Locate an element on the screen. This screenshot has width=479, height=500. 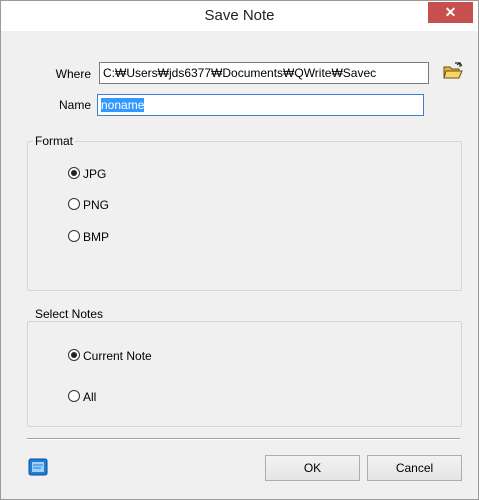
ok-button: OK is located at coordinates (312, 468).